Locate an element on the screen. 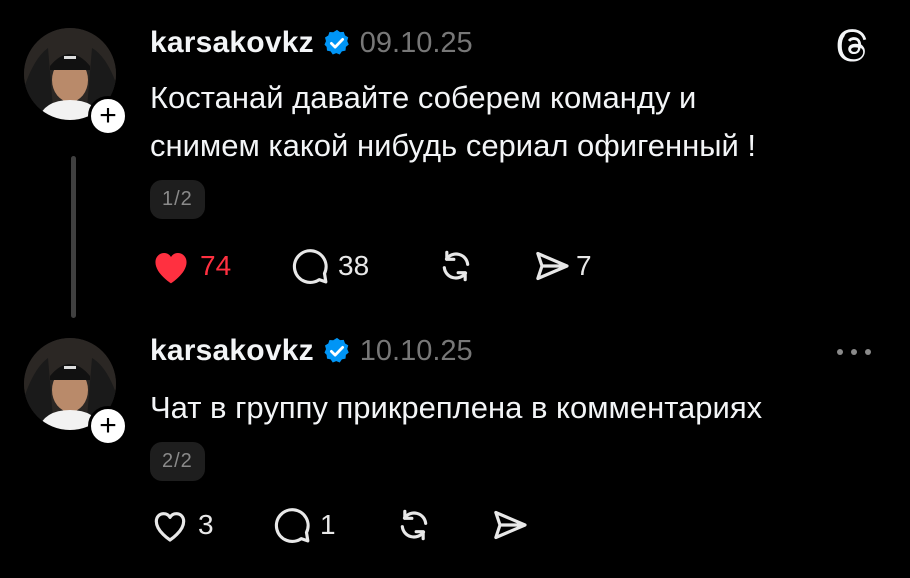  share-button: 7 is located at coordinates (562, 266).